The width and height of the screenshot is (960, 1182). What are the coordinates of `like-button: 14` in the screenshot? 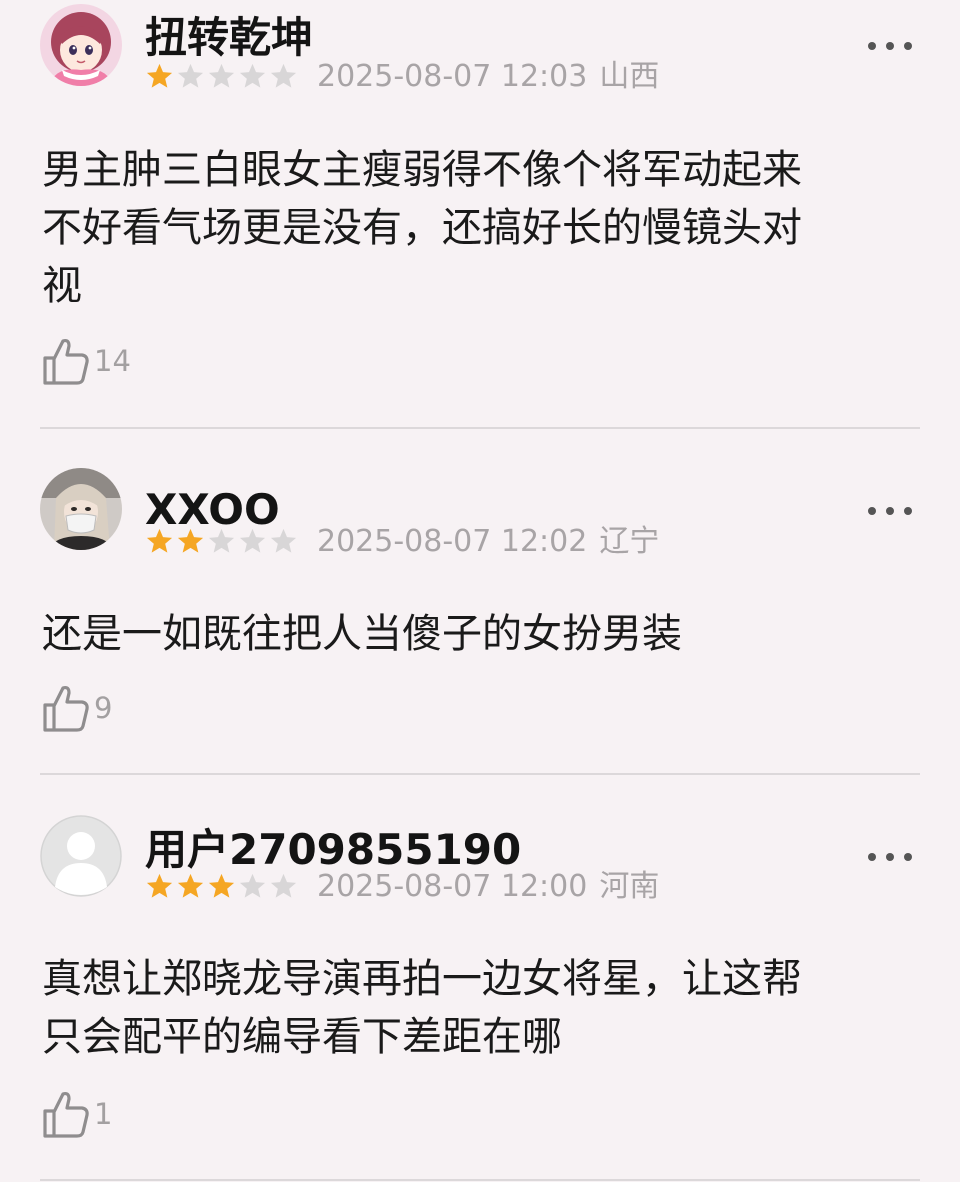 It's located at (86, 361).